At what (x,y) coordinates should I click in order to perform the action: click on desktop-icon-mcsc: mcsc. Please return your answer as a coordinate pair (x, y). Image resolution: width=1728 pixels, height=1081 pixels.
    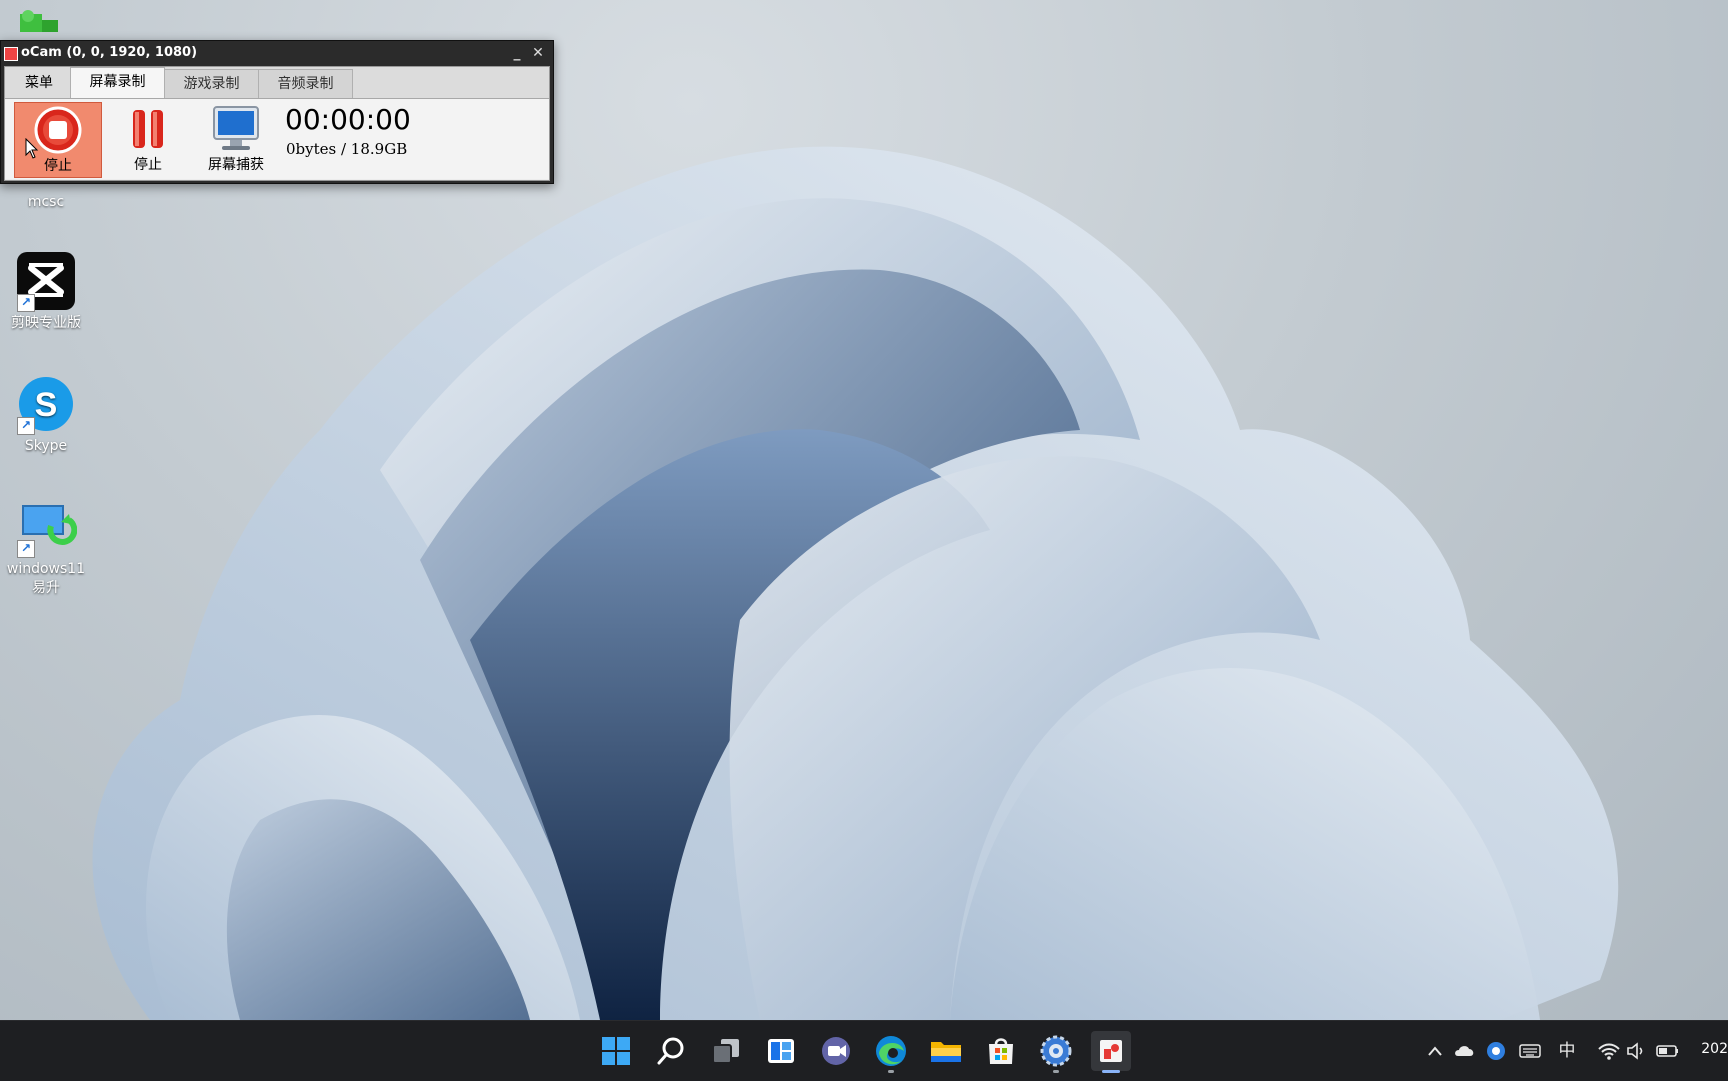
    Looking at the image, I should click on (46, 202).